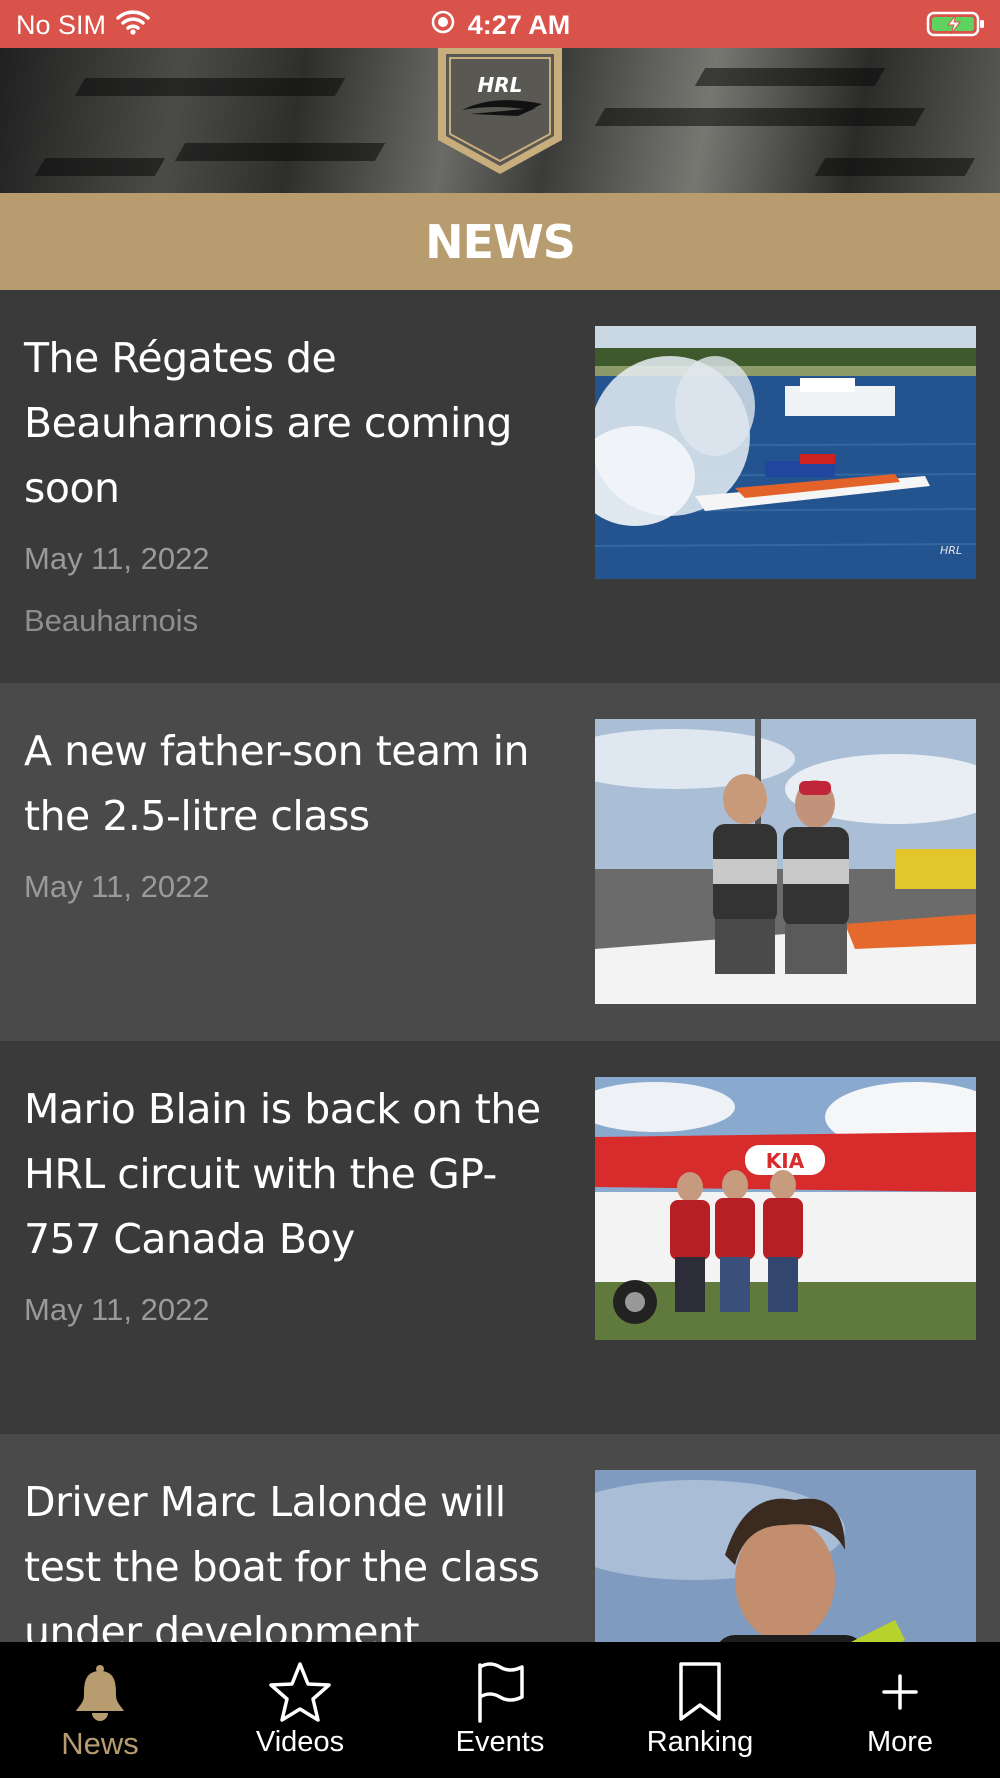 The width and height of the screenshot is (1000, 1778). What do you see at coordinates (500, 112) in the screenshot?
I see `hrl-logo: HRL` at bounding box center [500, 112].